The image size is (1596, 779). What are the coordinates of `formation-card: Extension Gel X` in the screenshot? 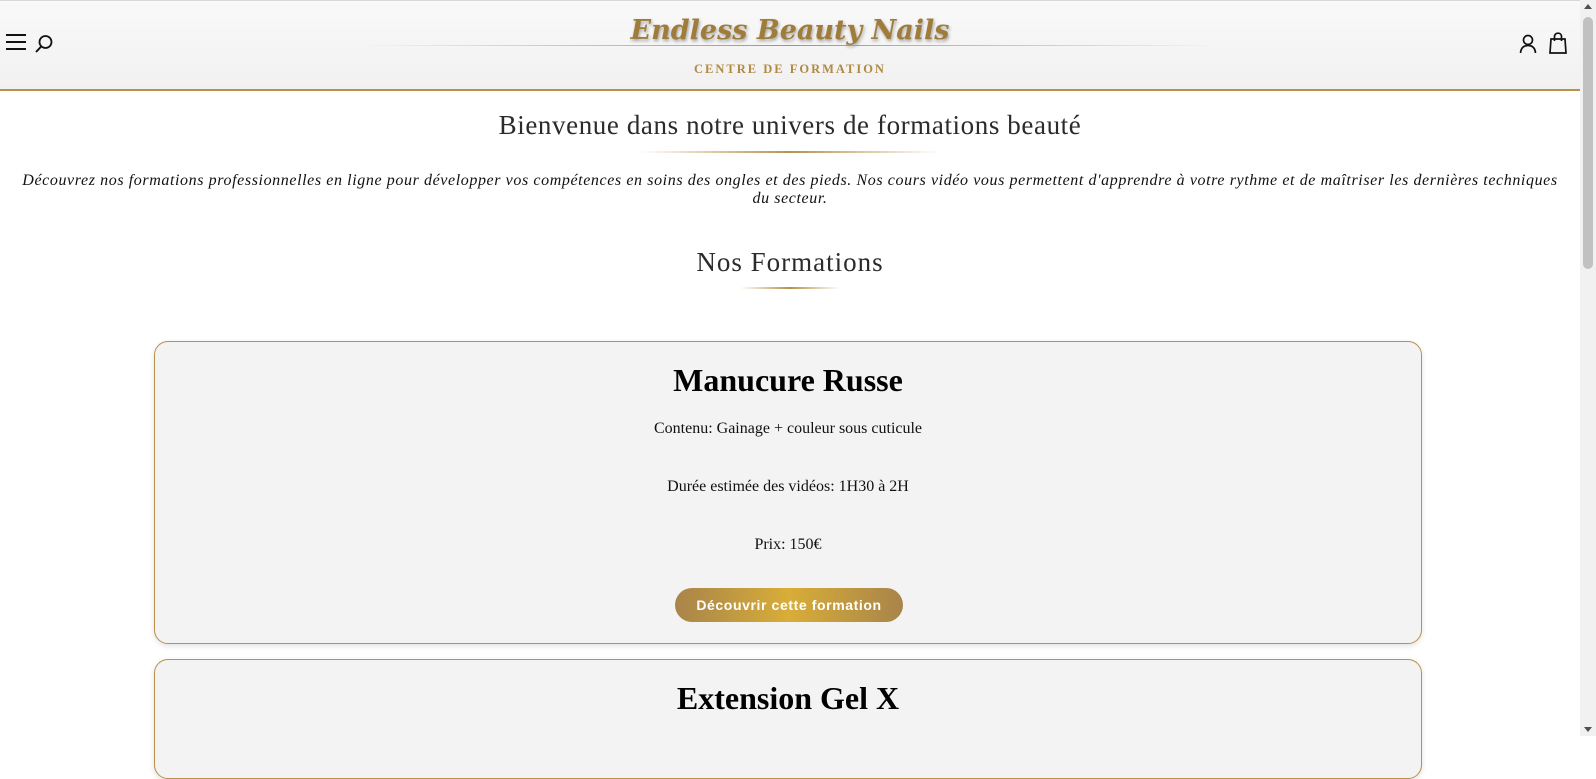 It's located at (788, 719).